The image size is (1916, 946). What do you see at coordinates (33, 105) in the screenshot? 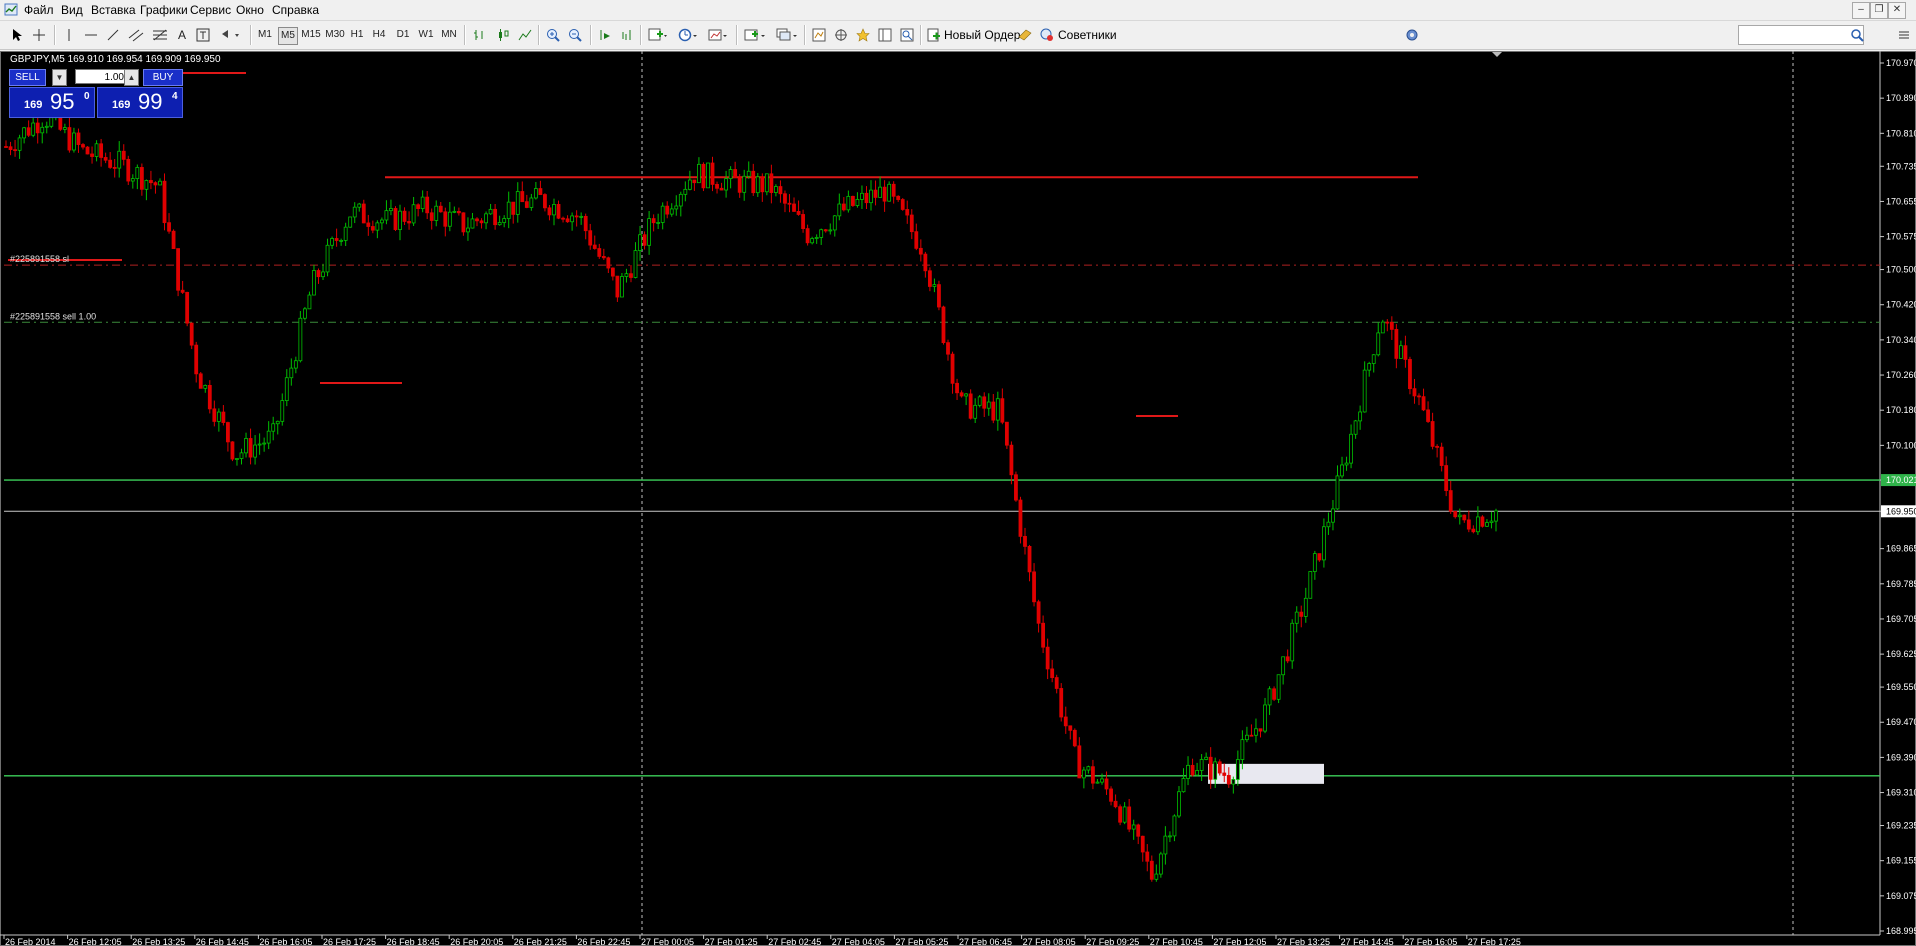
I see `sell-price-small: 169` at bounding box center [33, 105].